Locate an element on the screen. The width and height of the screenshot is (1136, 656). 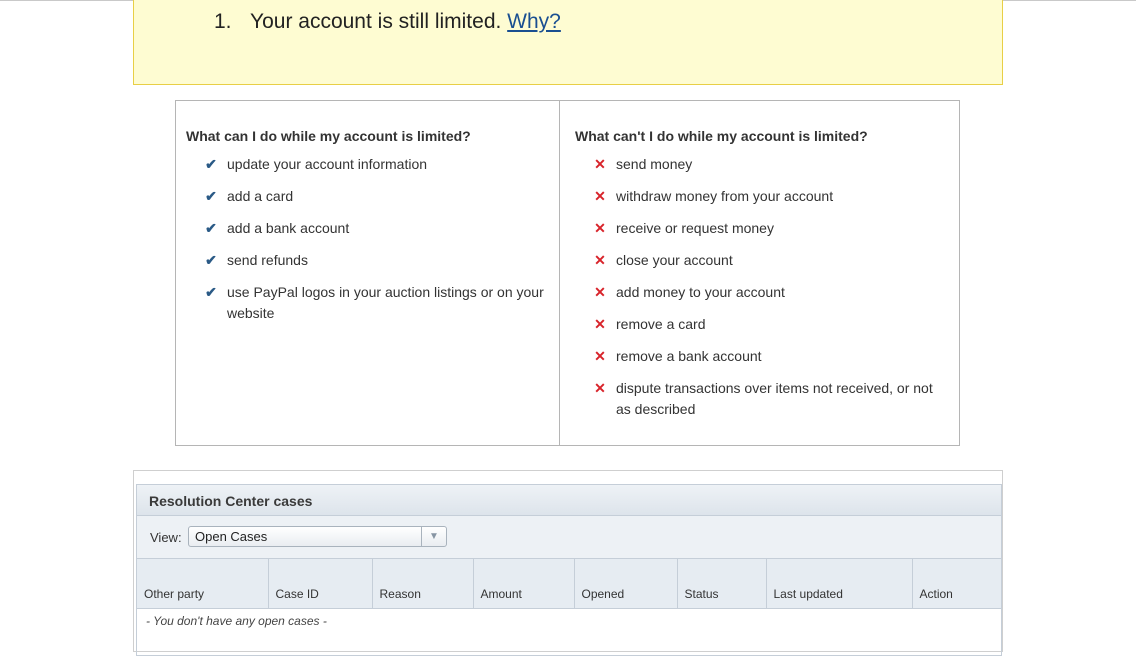
chevron-down-icon: ▼ is located at coordinates (433, 536).